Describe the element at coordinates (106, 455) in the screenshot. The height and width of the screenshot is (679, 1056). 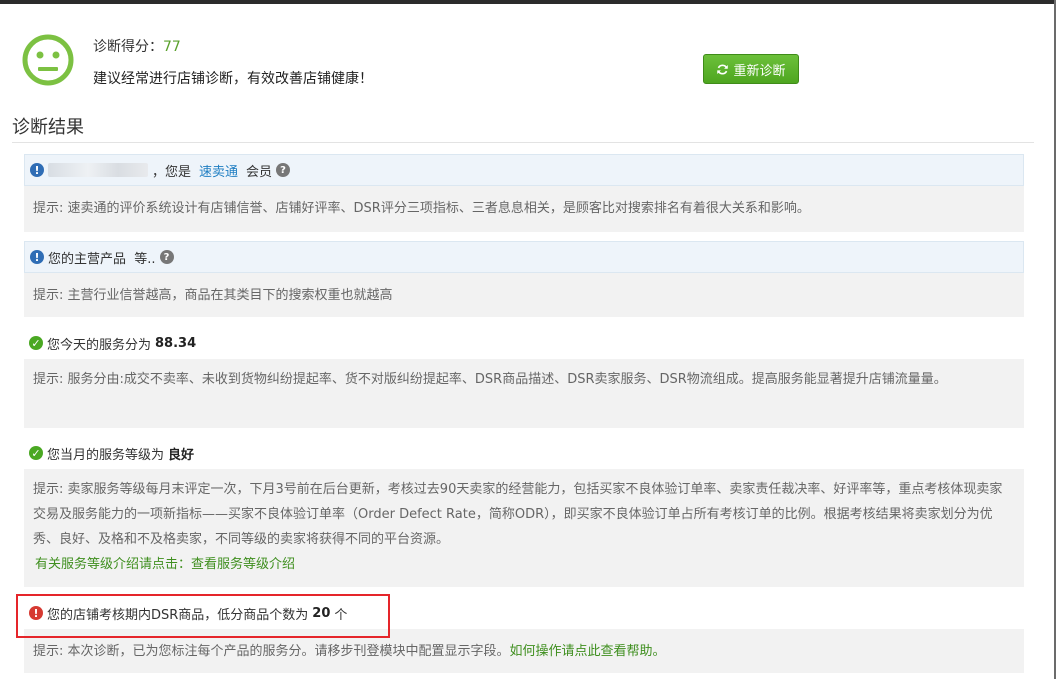
I see `head-text: 您当月的服务等级为` at that location.